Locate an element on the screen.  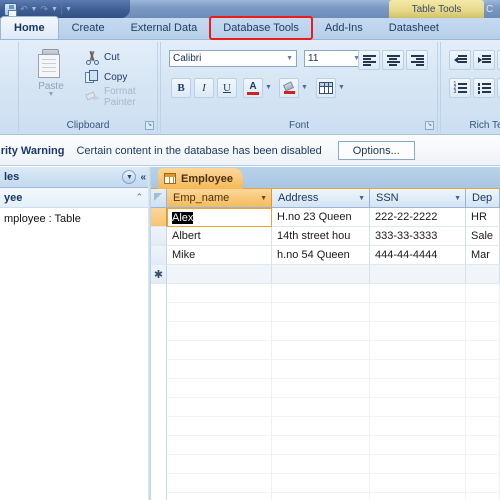
tab-create: Create is located at coordinates (88, 28).